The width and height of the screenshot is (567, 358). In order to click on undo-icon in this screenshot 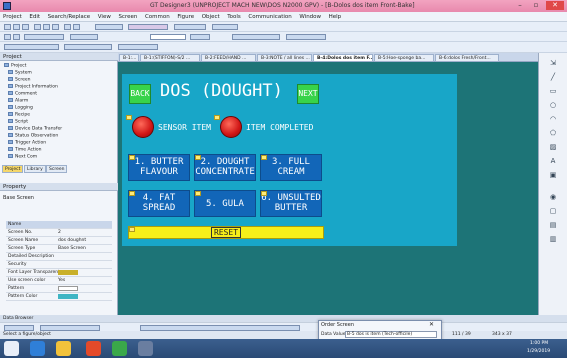, I will do `click(67, 27)`.